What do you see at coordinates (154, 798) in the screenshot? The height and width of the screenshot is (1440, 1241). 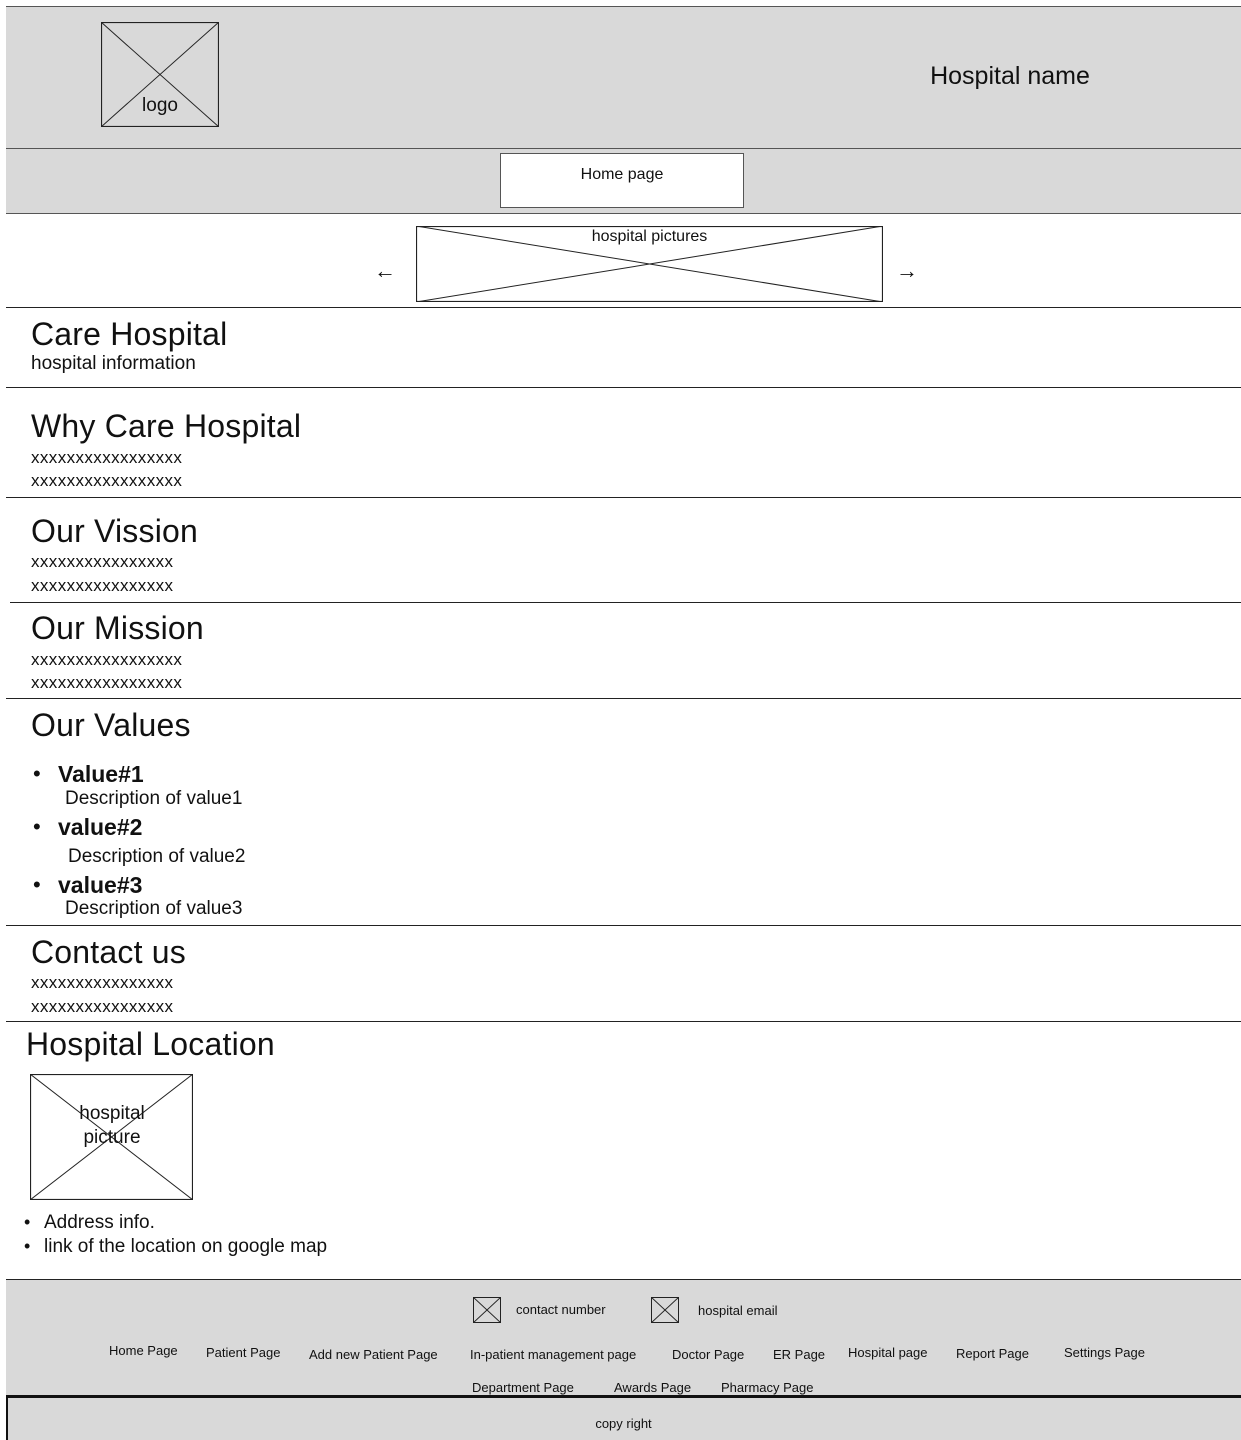 I see `value-1-desc: Description of value1` at bounding box center [154, 798].